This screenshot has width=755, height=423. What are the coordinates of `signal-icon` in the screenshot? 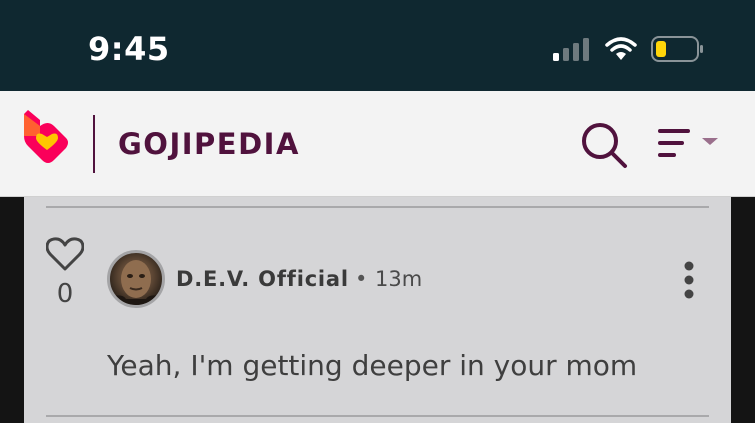 It's located at (571, 49).